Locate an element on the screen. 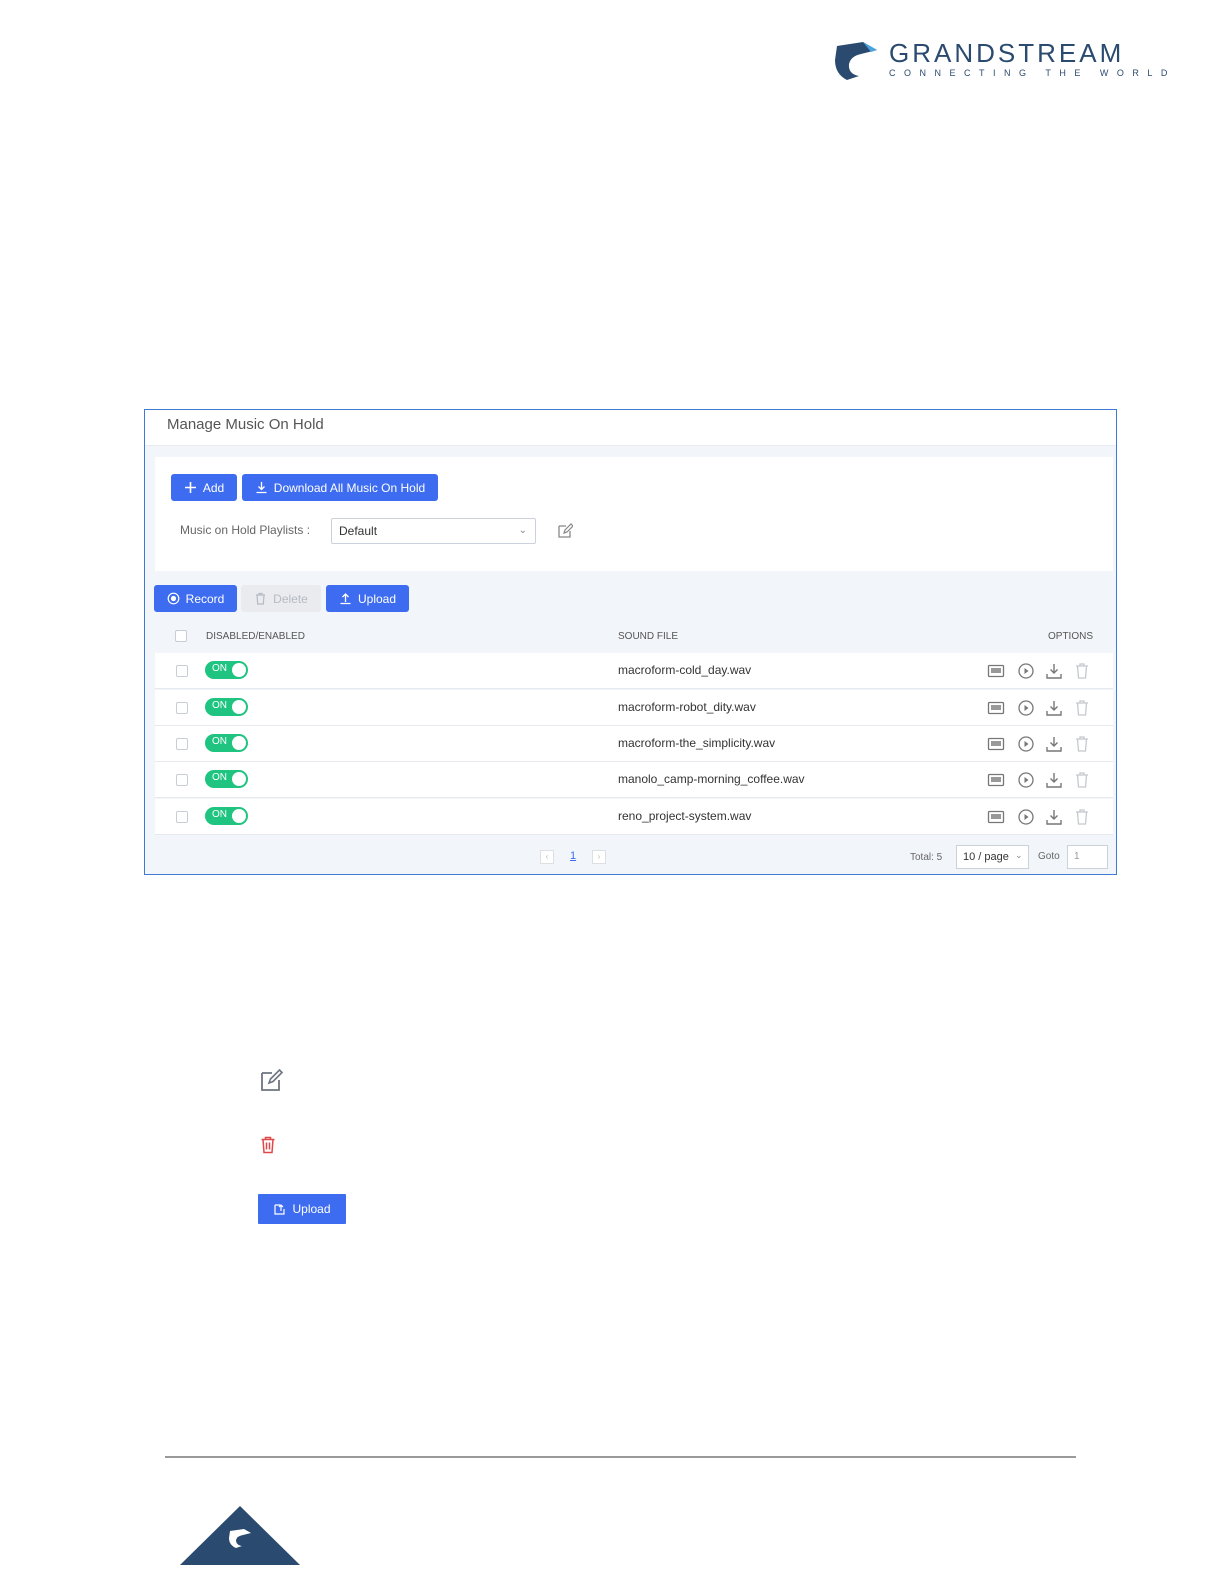 This screenshot has width=1224, height=1584. page-size-select: 10 / page ⌄ is located at coordinates (992, 857).